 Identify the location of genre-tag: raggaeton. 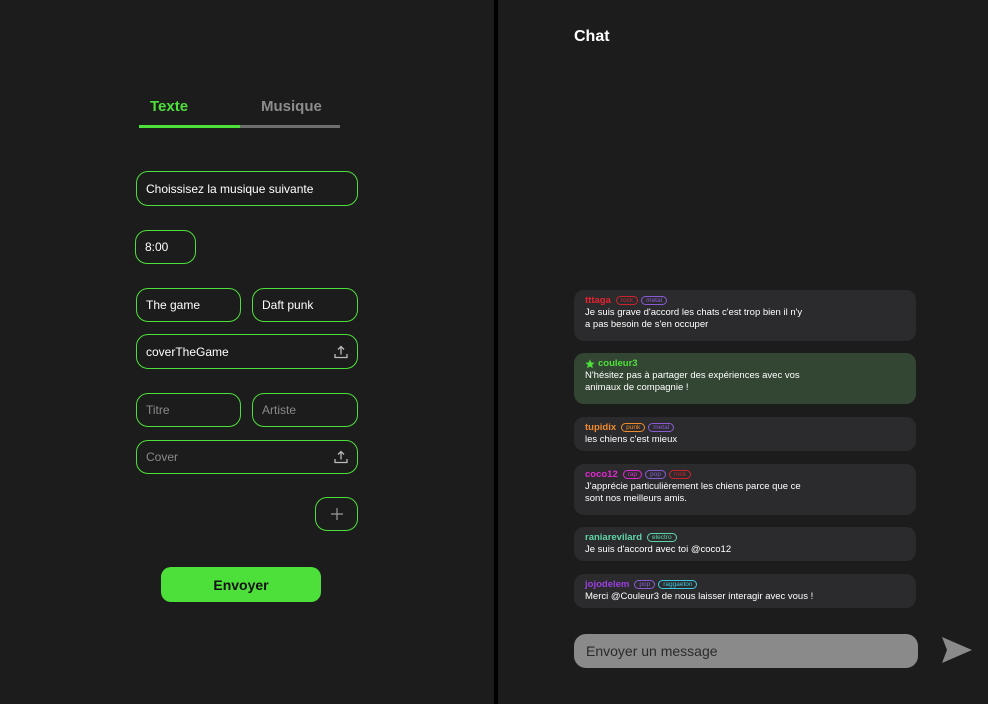
(678, 584).